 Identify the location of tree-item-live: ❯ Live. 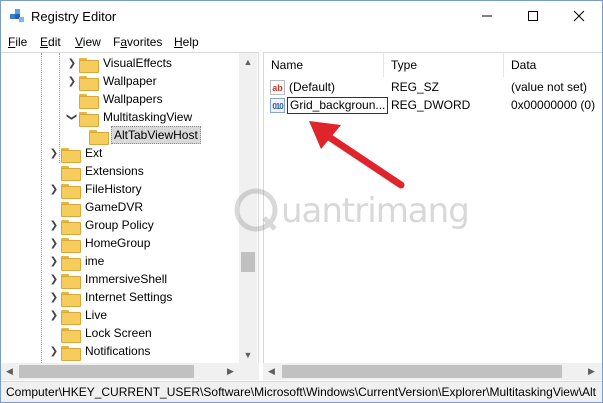
(78, 315).